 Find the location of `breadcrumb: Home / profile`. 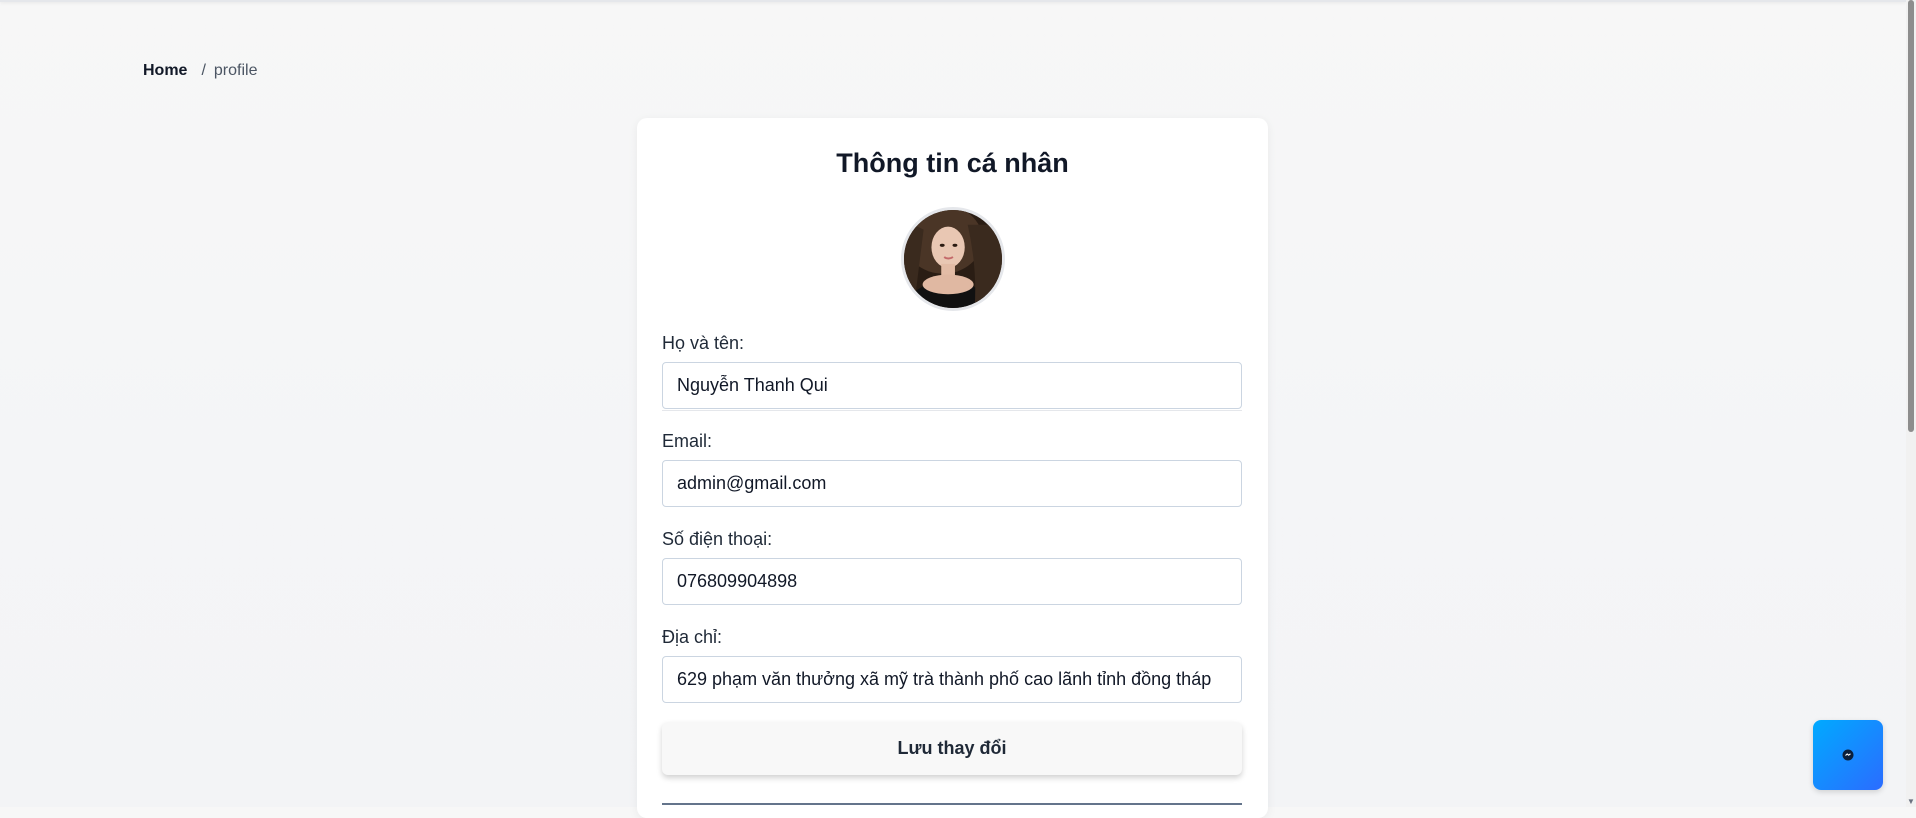

breadcrumb: Home / profile is located at coordinates (200, 71).